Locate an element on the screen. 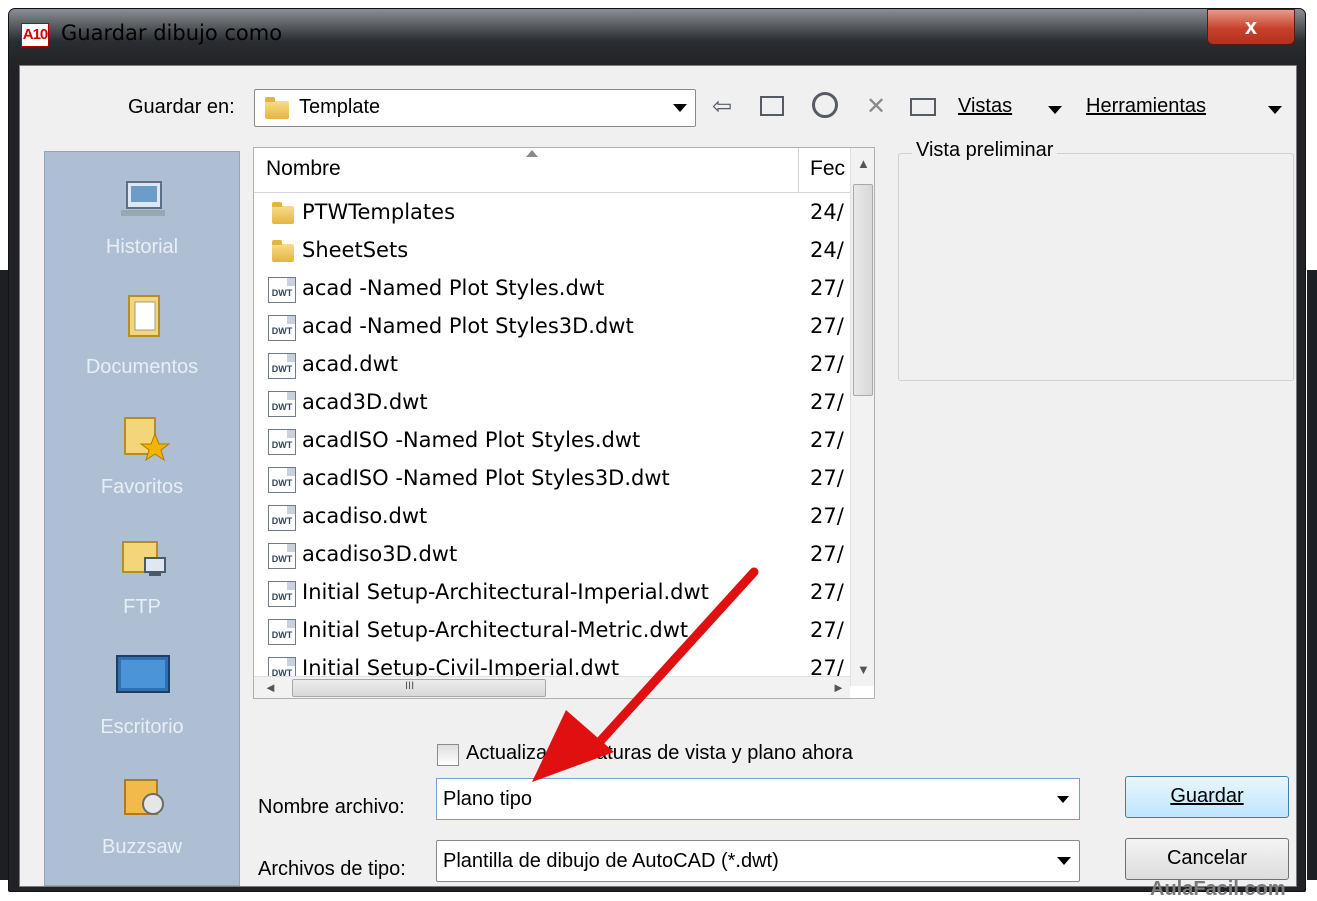  annotation-arrow is located at coordinates (645, 674).